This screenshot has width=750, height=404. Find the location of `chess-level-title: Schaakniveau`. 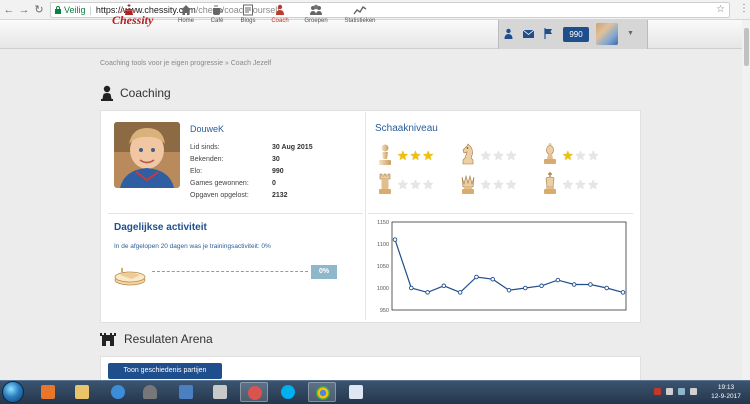

chess-level-title: Schaakniveau is located at coordinates (406, 128).